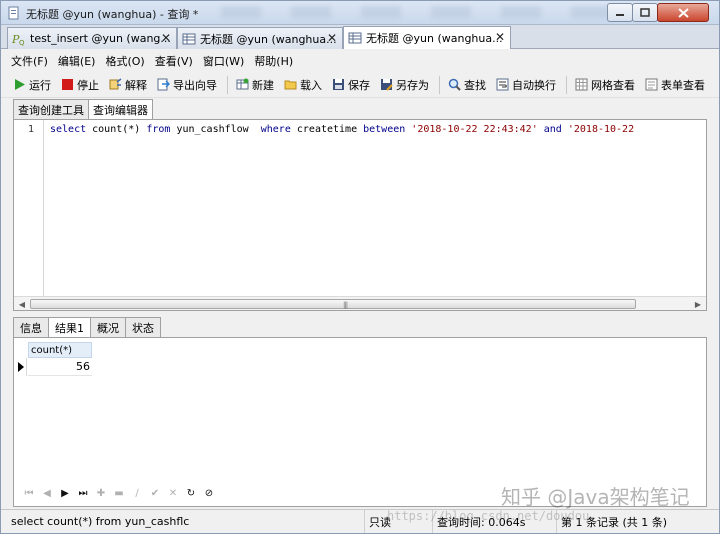  What do you see at coordinates (22, 304) in the screenshot?
I see `scroll-left-arrow-icon: ◀` at bounding box center [22, 304].